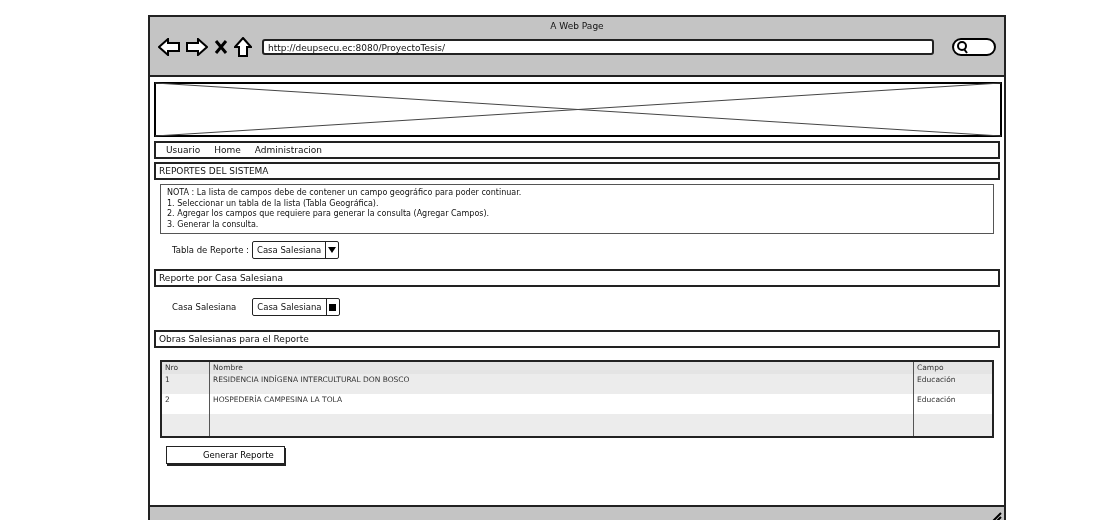 The height and width of the screenshot is (520, 1118). Describe the element at coordinates (273, 203) in the screenshot. I see `note-text: 1. Seleccionar un tabla de la lista (Tabla Geográfica).` at that location.